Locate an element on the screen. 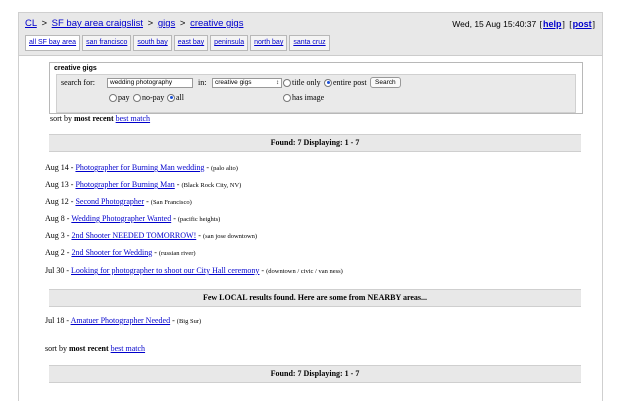 This screenshot has width=620, height=401. listing-date: Jul 30 is located at coordinates (55, 270).